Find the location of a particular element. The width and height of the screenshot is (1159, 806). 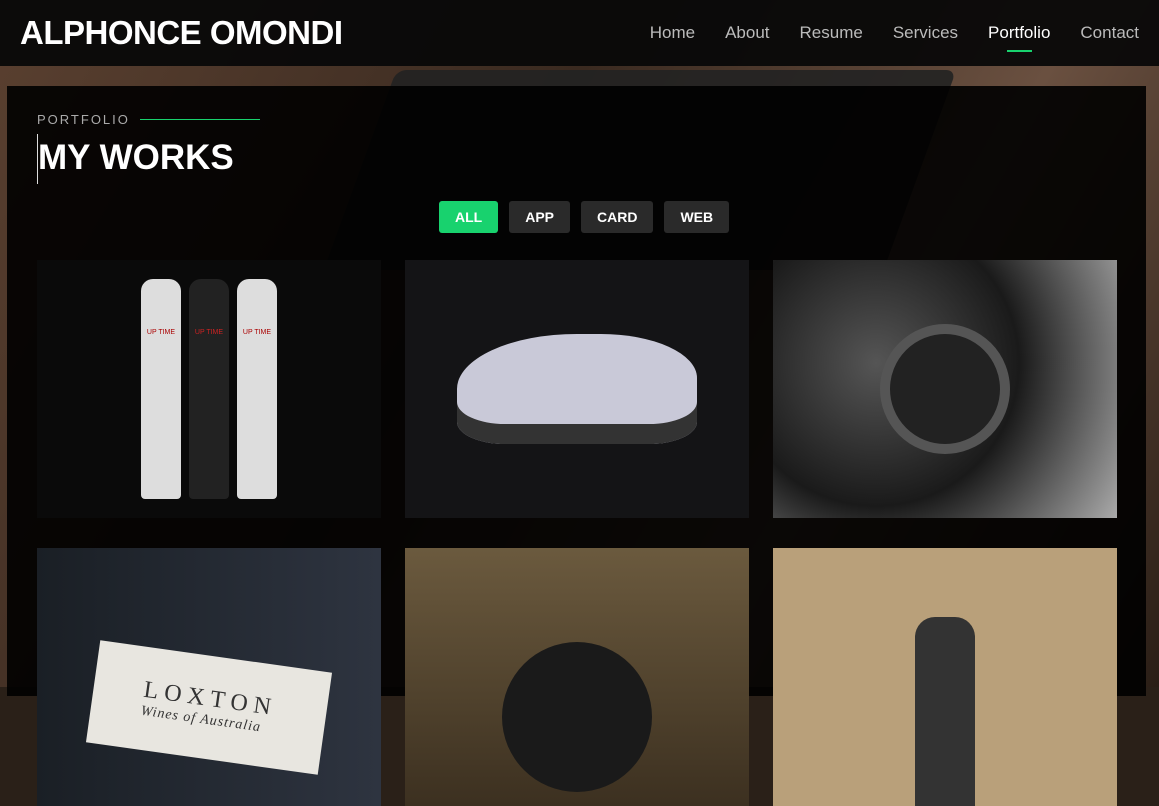

sneaker-image is located at coordinates (577, 389).